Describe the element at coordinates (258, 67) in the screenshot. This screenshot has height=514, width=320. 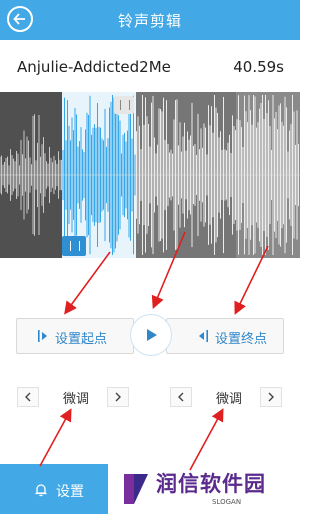
I see `song-duration: 40.59s` at that location.